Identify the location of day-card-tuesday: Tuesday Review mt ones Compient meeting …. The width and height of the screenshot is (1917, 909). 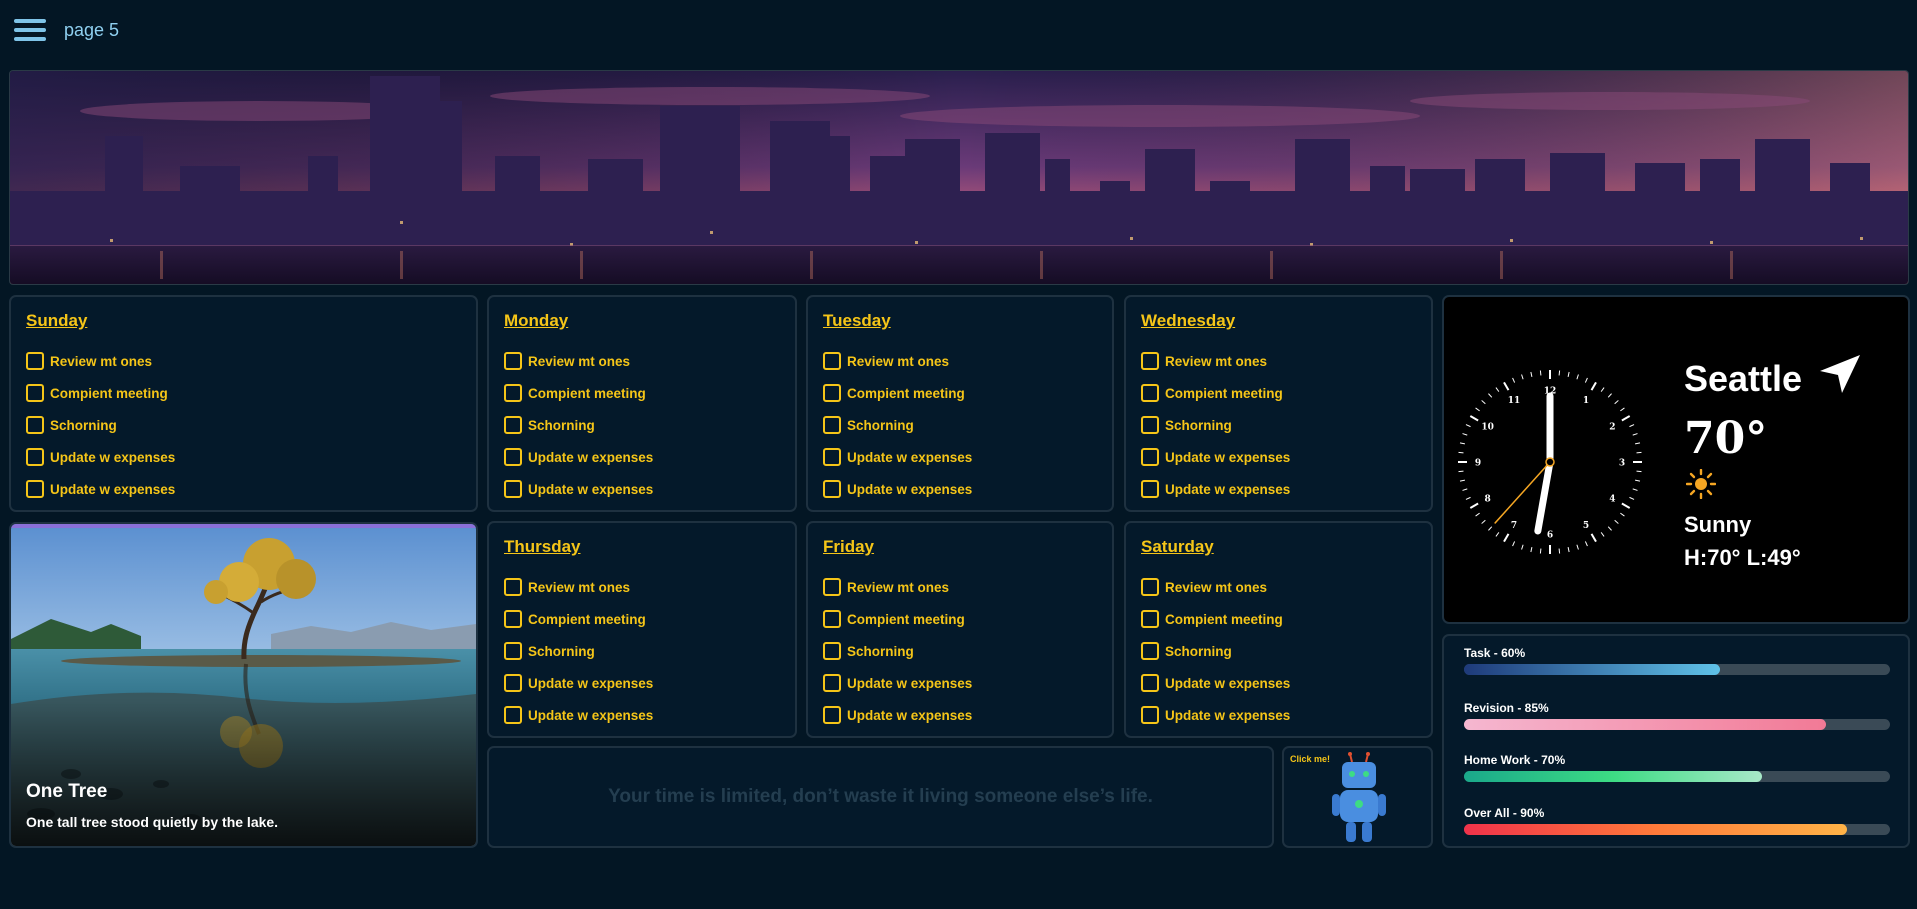
(960, 403).